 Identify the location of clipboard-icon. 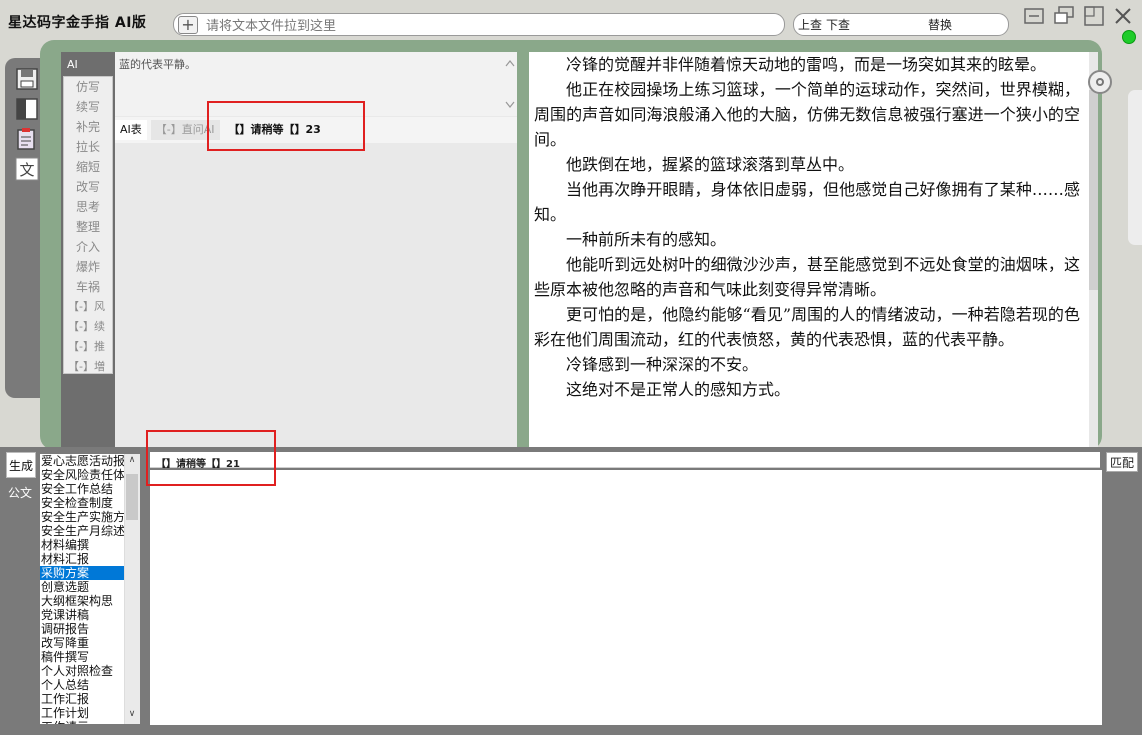
(27, 139).